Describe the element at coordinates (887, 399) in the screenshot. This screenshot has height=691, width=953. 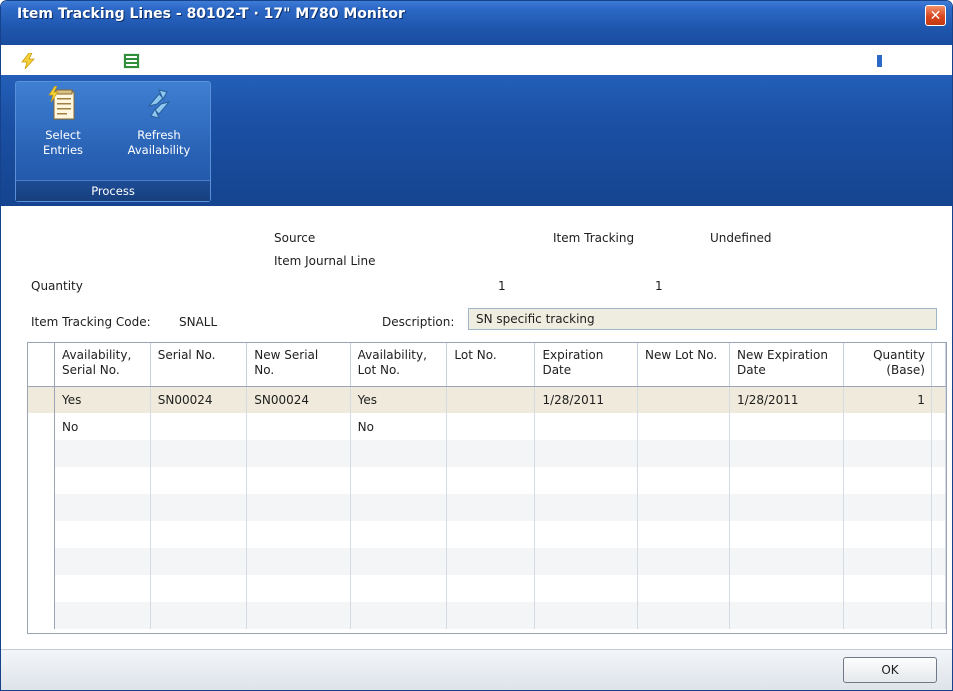
I see `table-cell: 1` at that location.